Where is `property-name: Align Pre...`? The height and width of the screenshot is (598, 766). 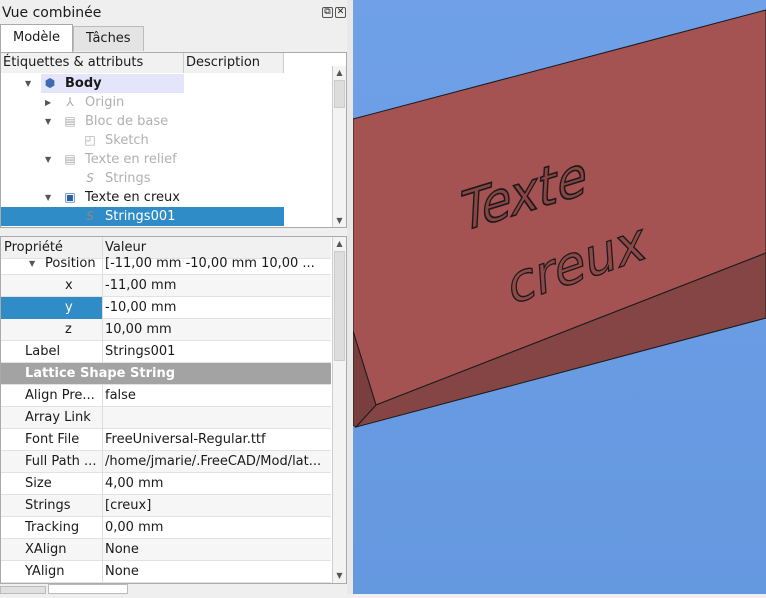 property-name: Align Pre... is located at coordinates (60, 395).